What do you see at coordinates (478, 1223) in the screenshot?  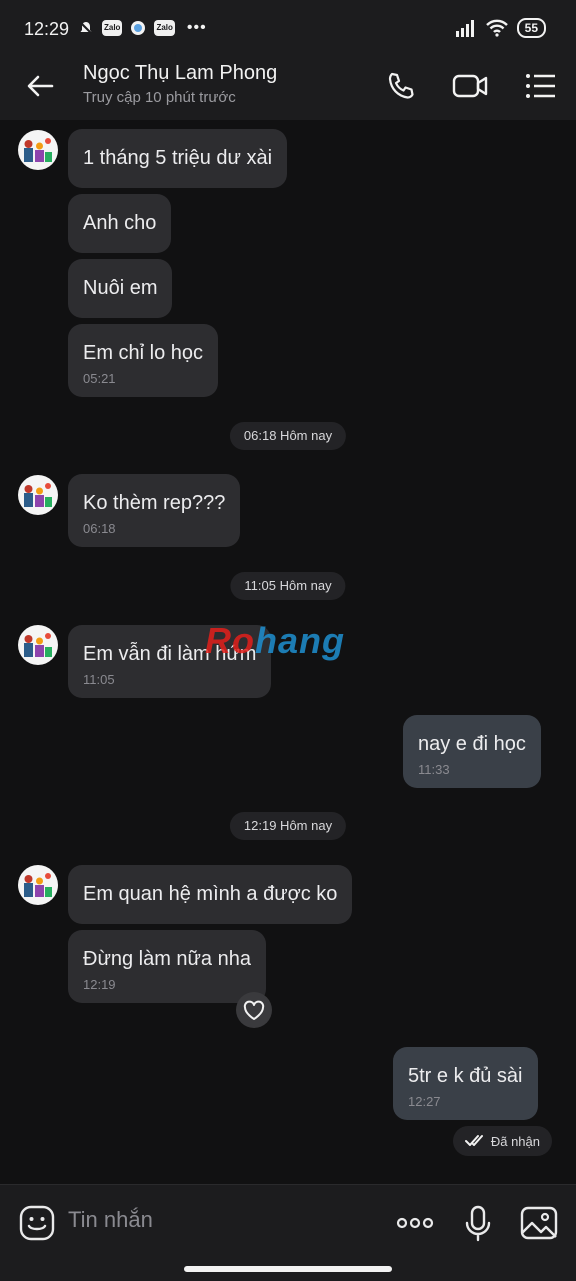 I see `microphone-icon` at bounding box center [478, 1223].